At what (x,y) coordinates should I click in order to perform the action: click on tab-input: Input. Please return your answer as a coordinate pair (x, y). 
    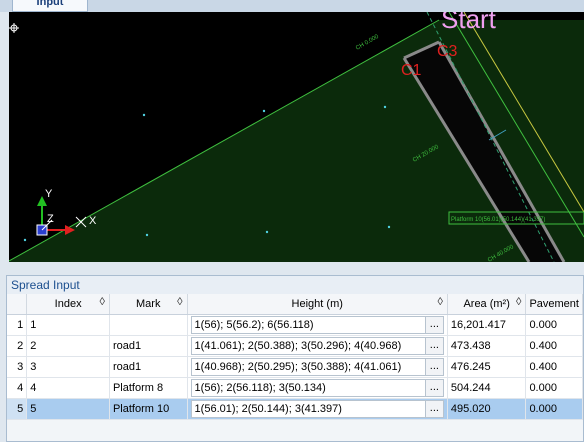
    Looking at the image, I should click on (50, 6).